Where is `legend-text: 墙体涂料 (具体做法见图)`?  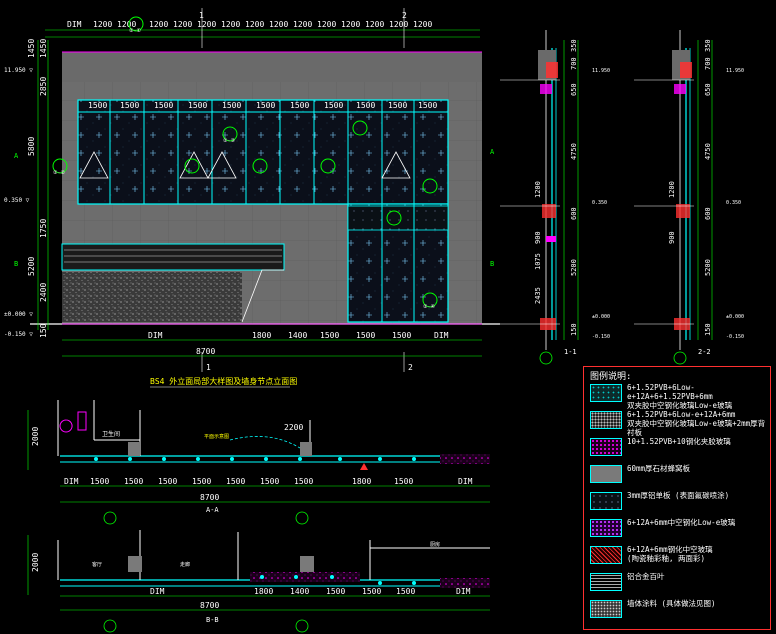
legend-text: 墙体涂料 (具体做法见图) is located at coordinates (671, 603).